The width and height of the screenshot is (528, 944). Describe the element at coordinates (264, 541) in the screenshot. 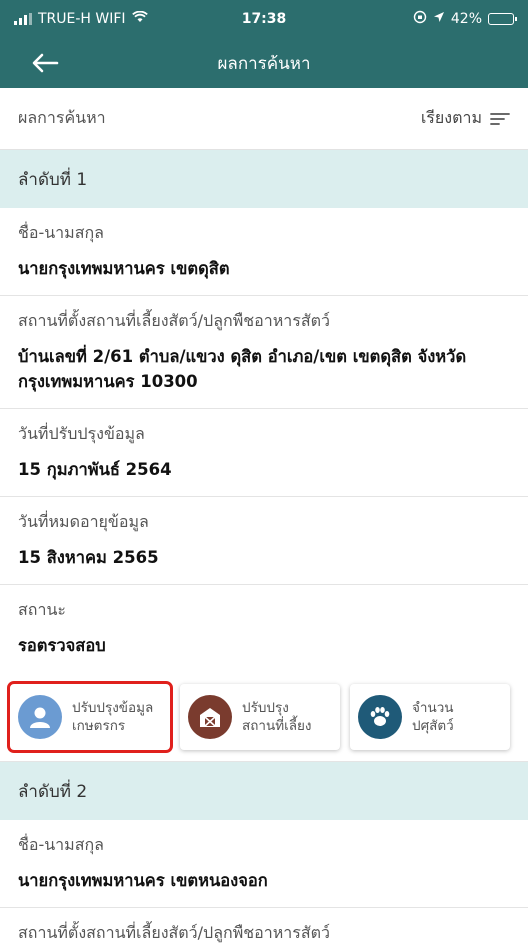

I see `record-1-expiry-field: วันที่หมดอายุข้อมูล 15 สิงหาคม 2565` at that location.